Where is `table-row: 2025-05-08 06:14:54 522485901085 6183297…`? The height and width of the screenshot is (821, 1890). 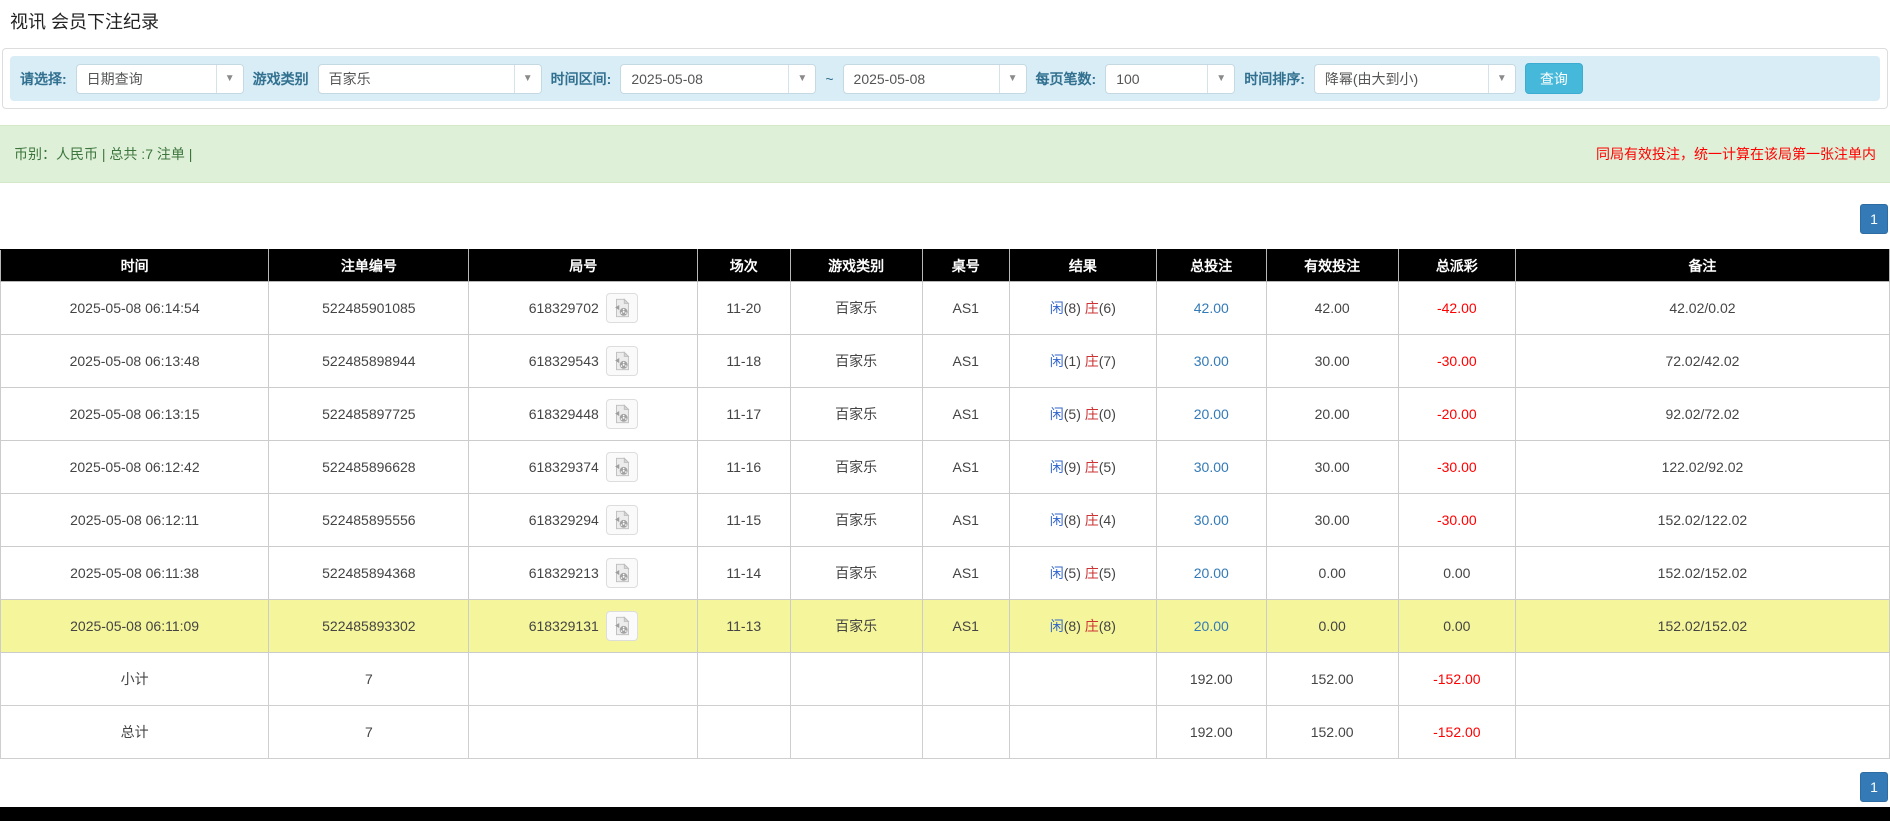 table-row: 2025-05-08 06:14:54 522485901085 6183297… is located at coordinates (945, 308).